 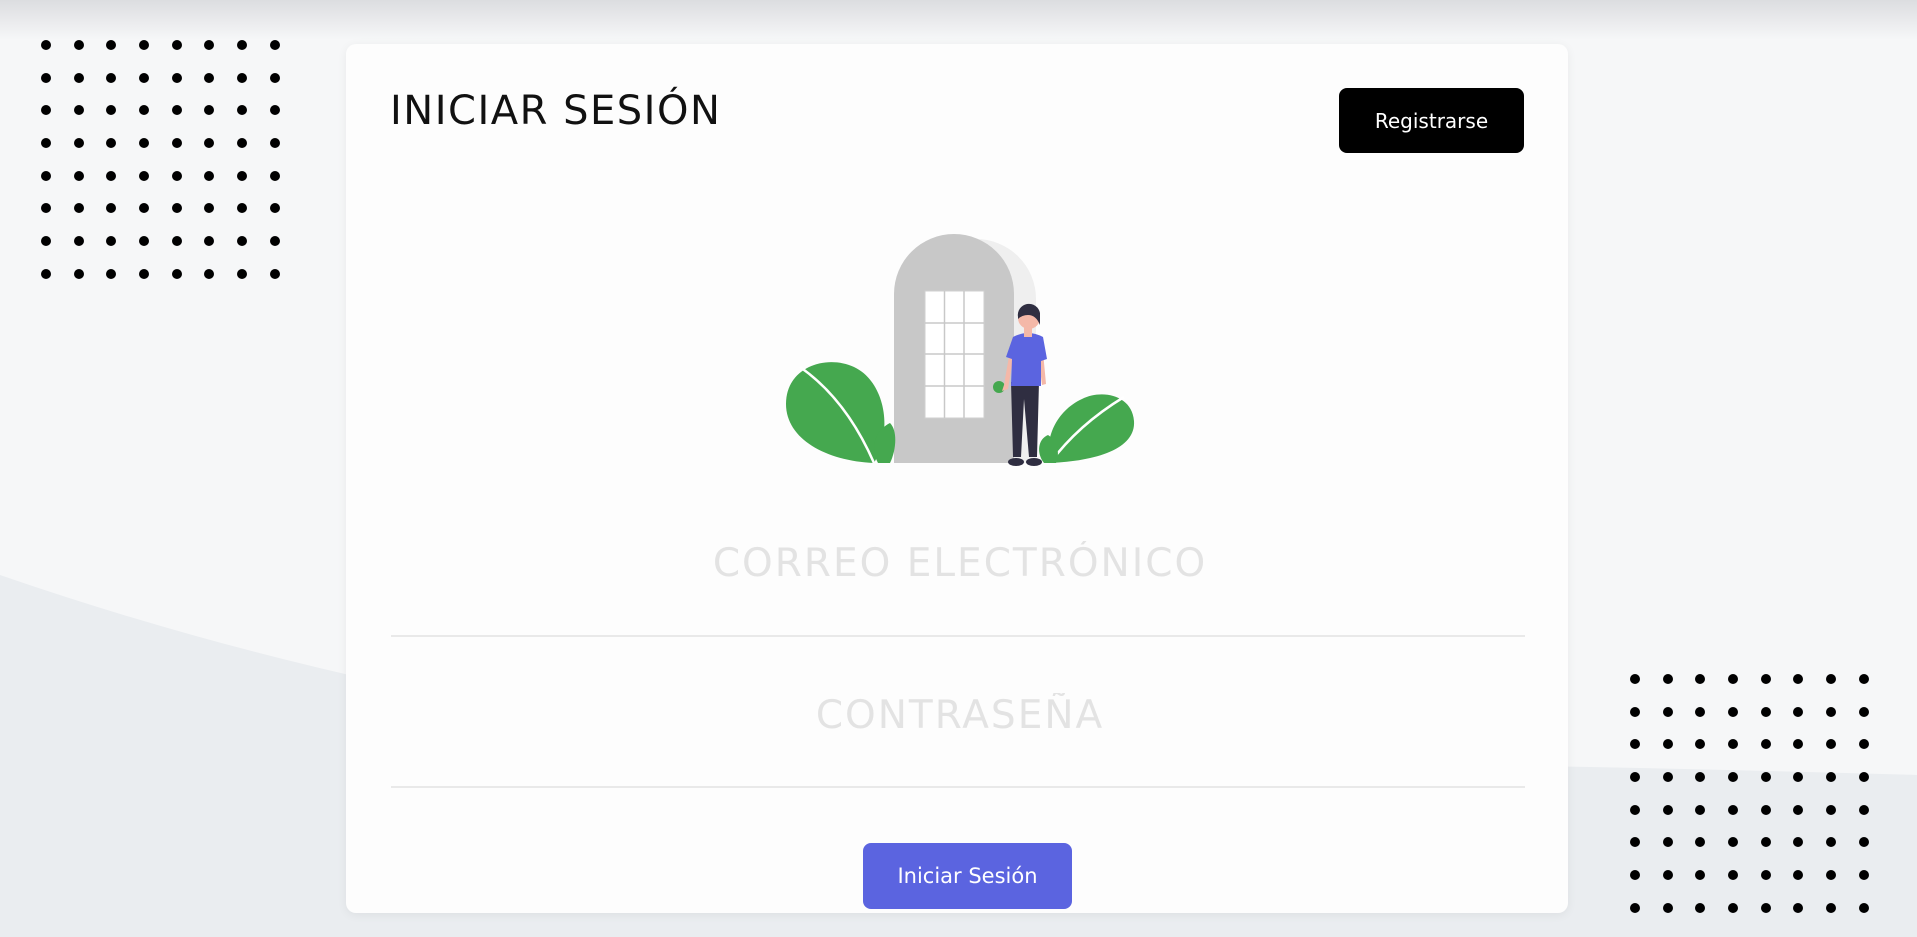 What do you see at coordinates (1431, 120) in the screenshot?
I see `register-button: Registrarse` at bounding box center [1431, 120].